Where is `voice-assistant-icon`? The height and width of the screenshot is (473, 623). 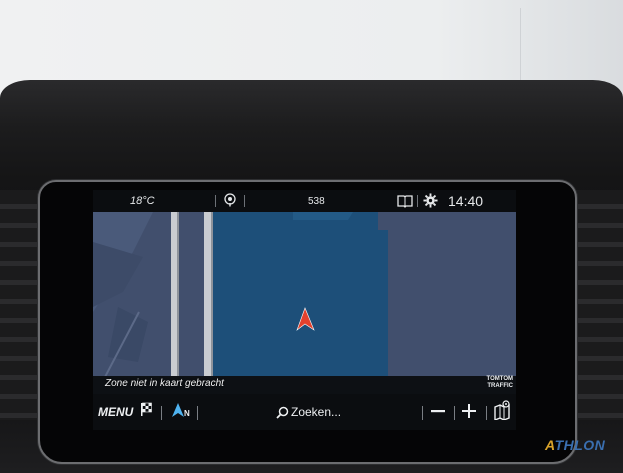
voice-assistant-icon is located at coordinates (230, 200).